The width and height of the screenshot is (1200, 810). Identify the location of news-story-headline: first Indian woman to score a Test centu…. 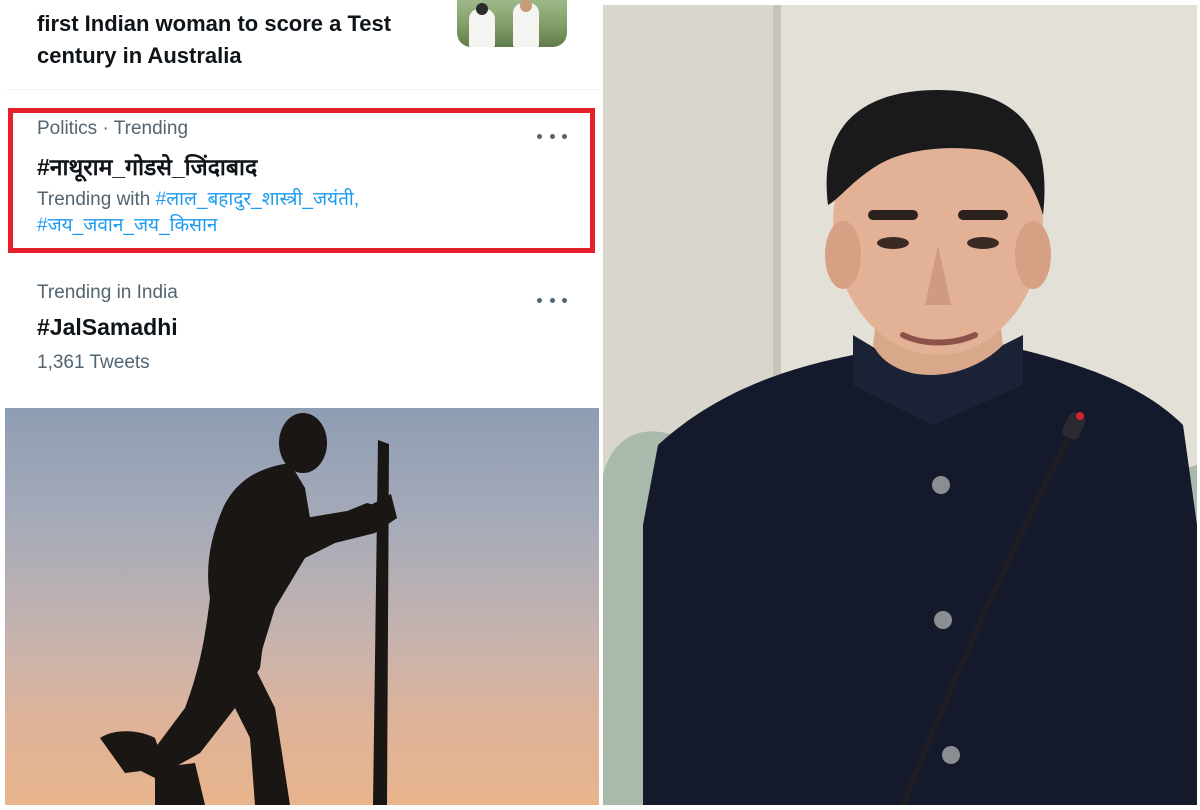
(214, 39).